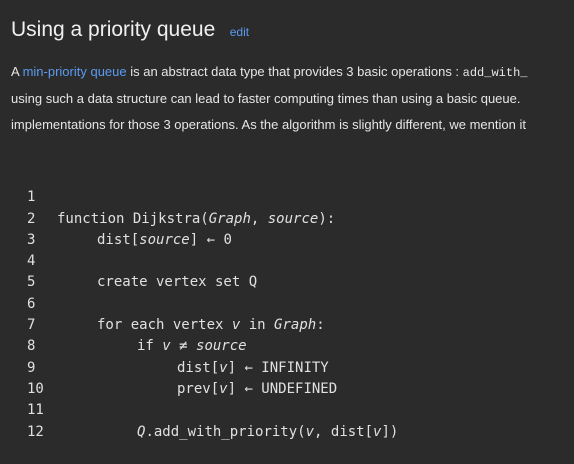  Describe the element at coordinates (495, 73) in the screenshot. I see `inline-code: add_with_` at that location.